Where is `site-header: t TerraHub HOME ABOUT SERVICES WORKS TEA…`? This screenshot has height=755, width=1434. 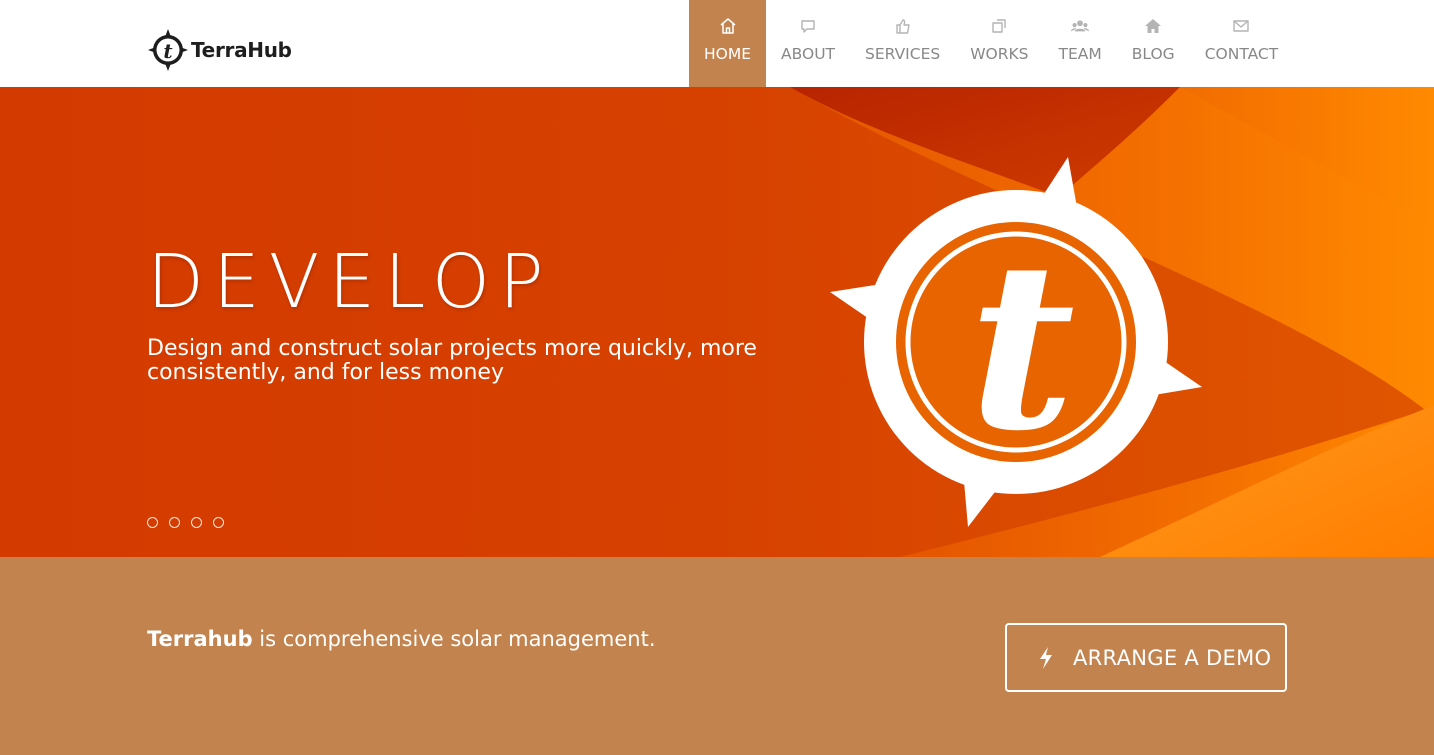 site-header: t TerraHub HOME ABOUT SERVICES WORKS TEA… is located at coordinates (717, 43).